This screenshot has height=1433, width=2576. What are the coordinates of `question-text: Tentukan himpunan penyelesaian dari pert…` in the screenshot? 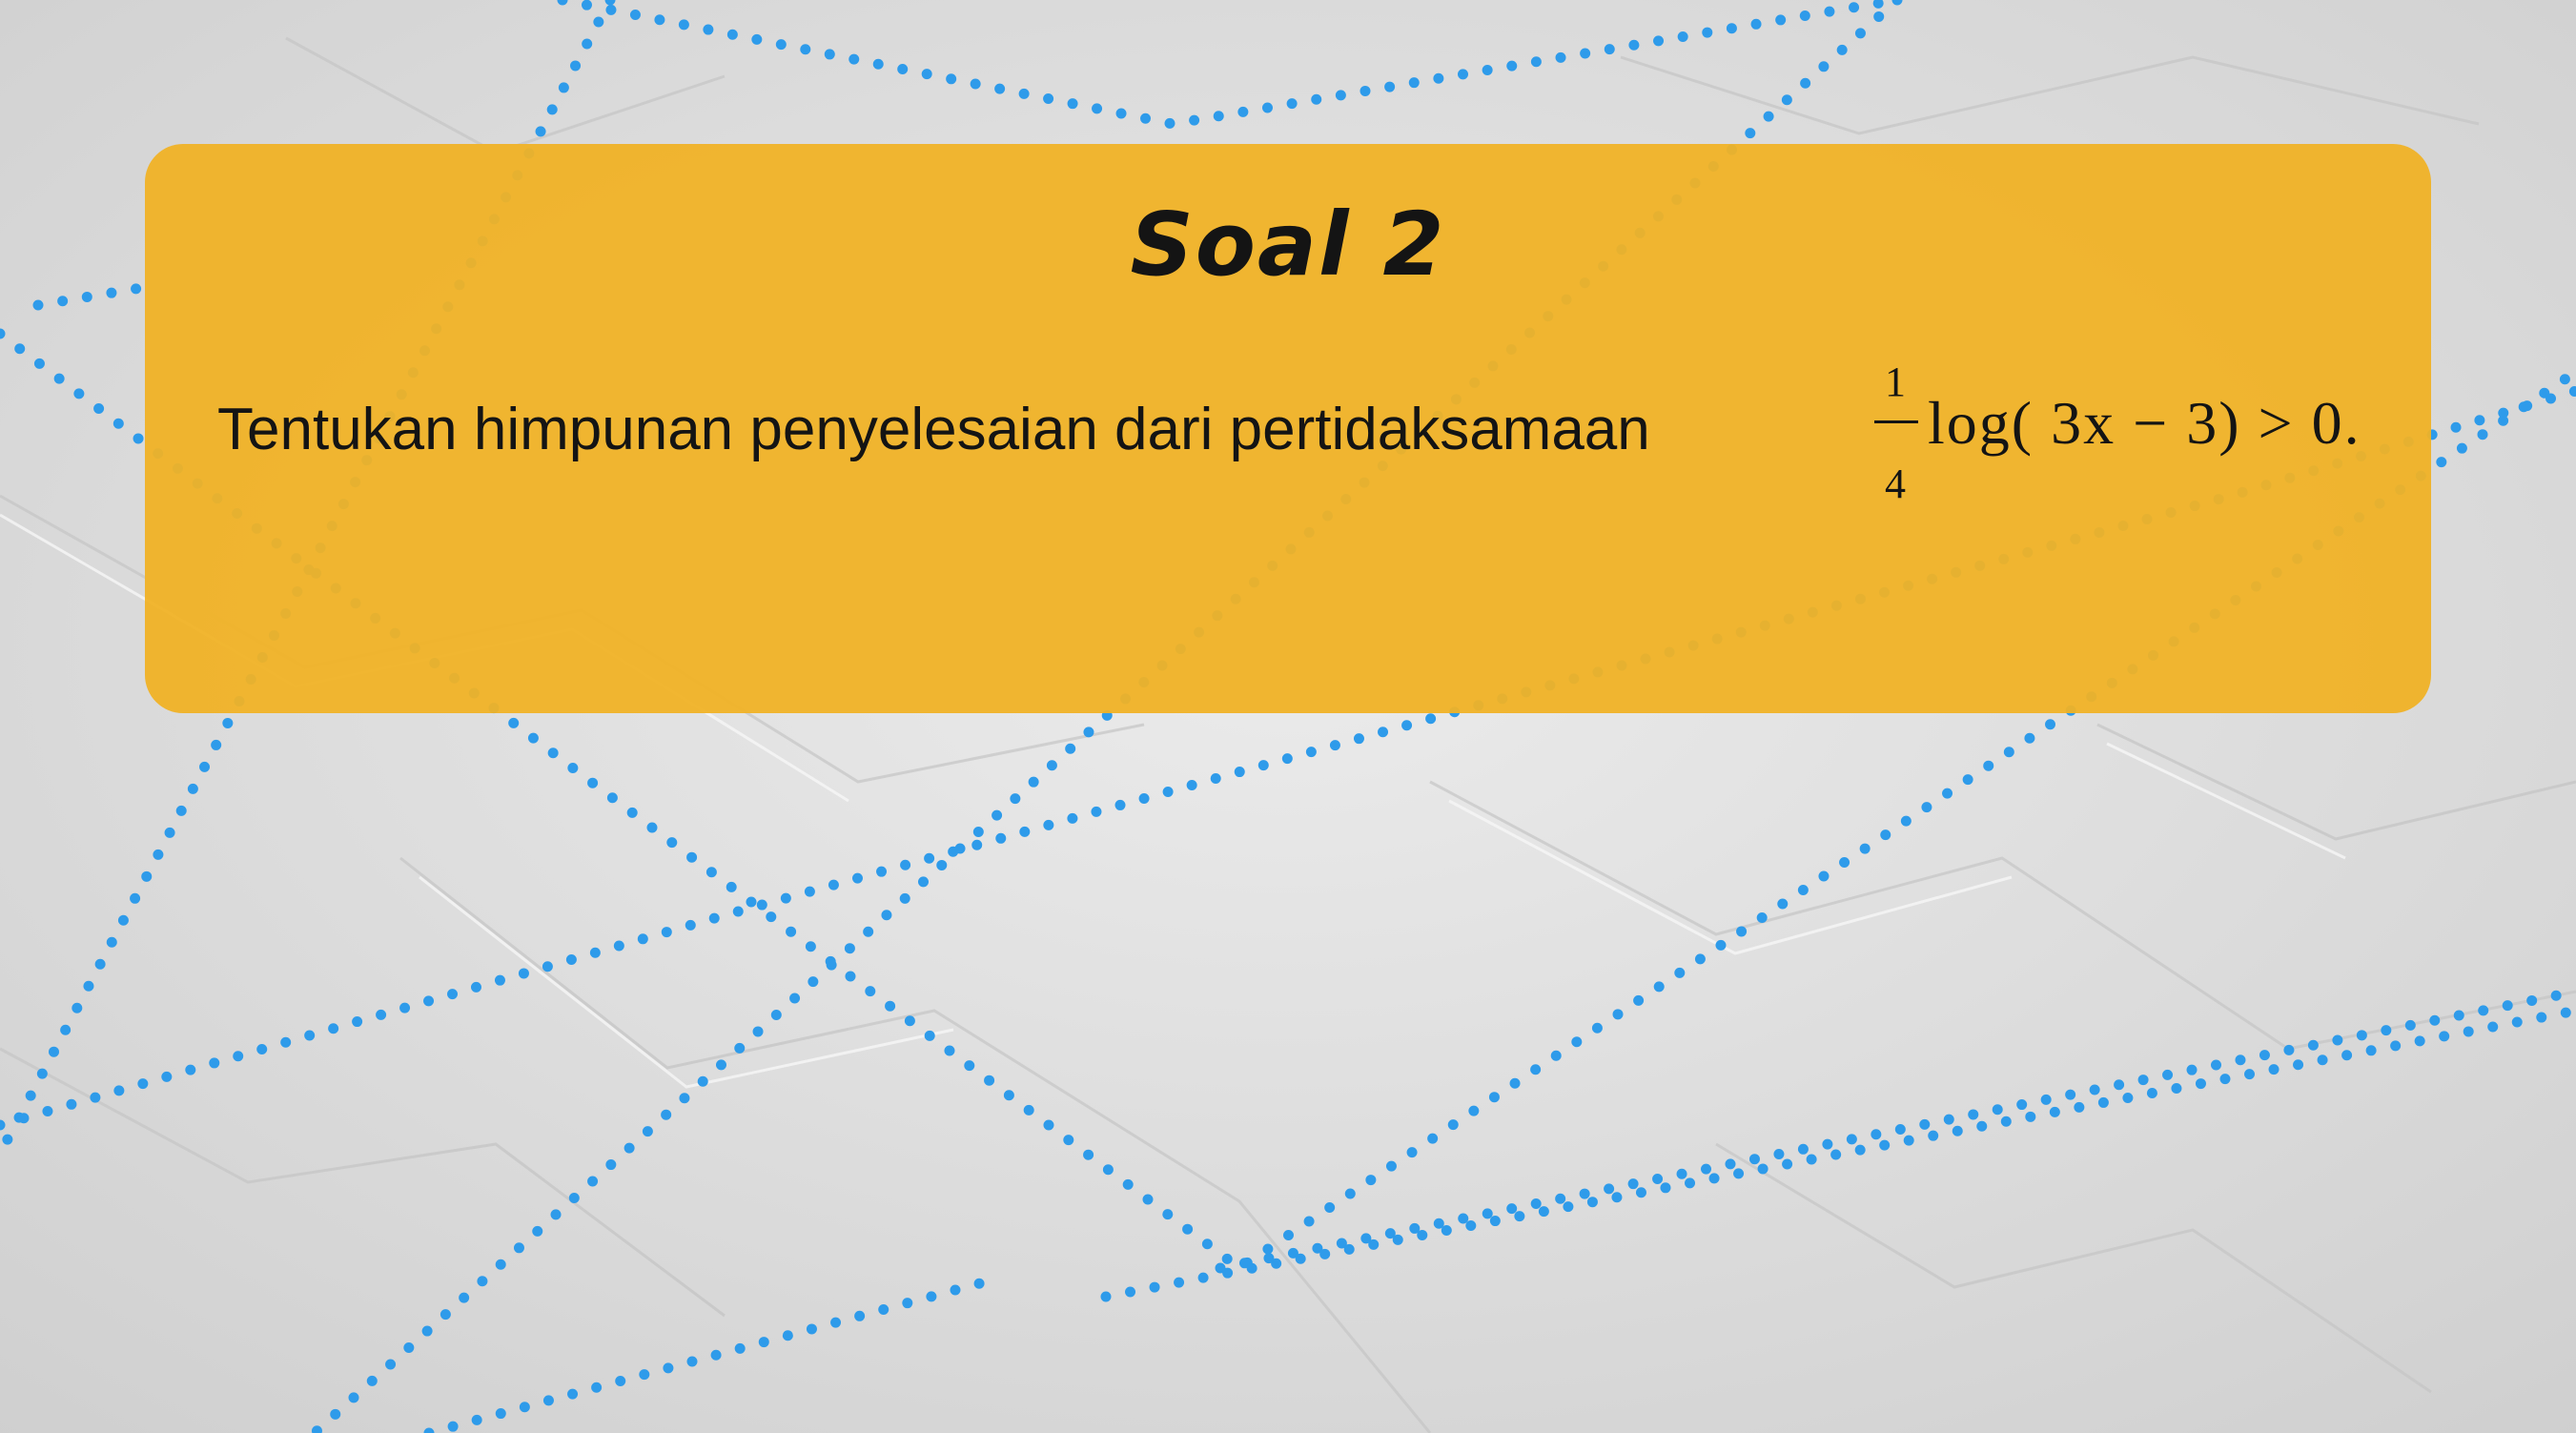 It's located at (933, 429).